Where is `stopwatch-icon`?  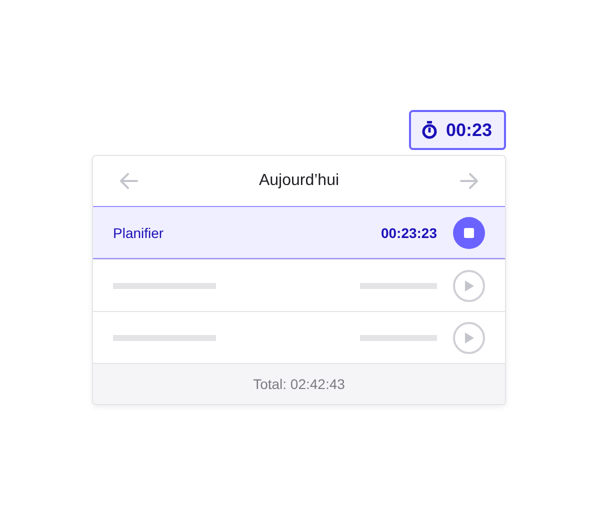
stopwatch-icon is located at coordinates (429, 130).